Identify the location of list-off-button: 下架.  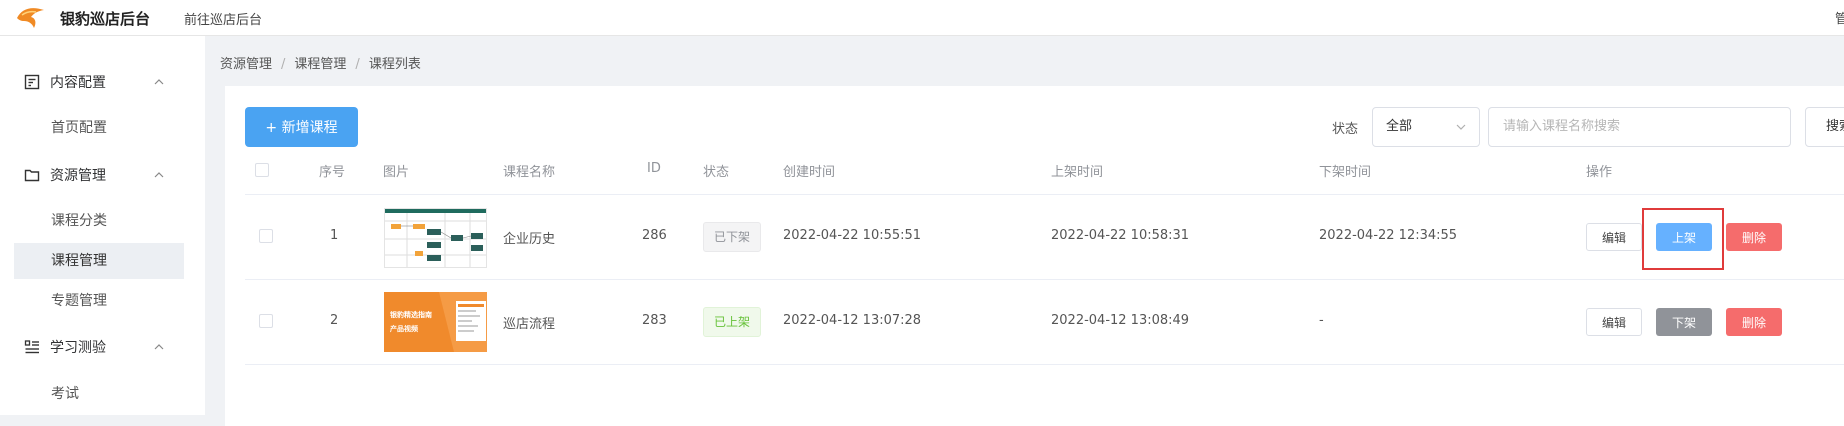
(1684, 322).